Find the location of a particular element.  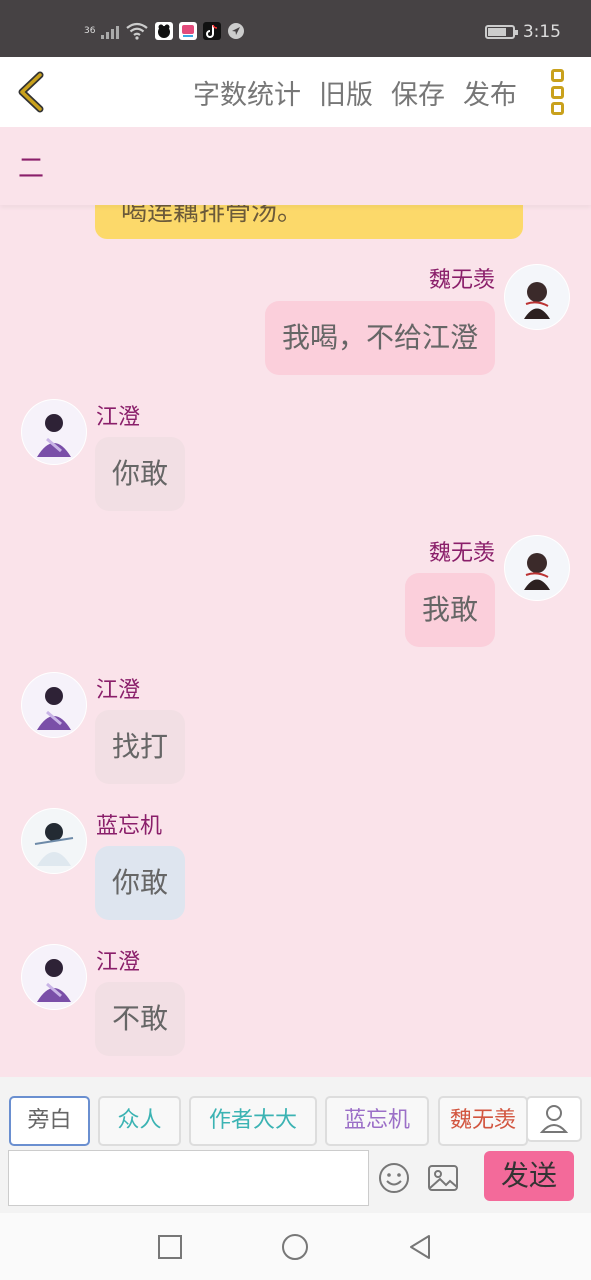

home-icon is located at coordinates (295, 1247).